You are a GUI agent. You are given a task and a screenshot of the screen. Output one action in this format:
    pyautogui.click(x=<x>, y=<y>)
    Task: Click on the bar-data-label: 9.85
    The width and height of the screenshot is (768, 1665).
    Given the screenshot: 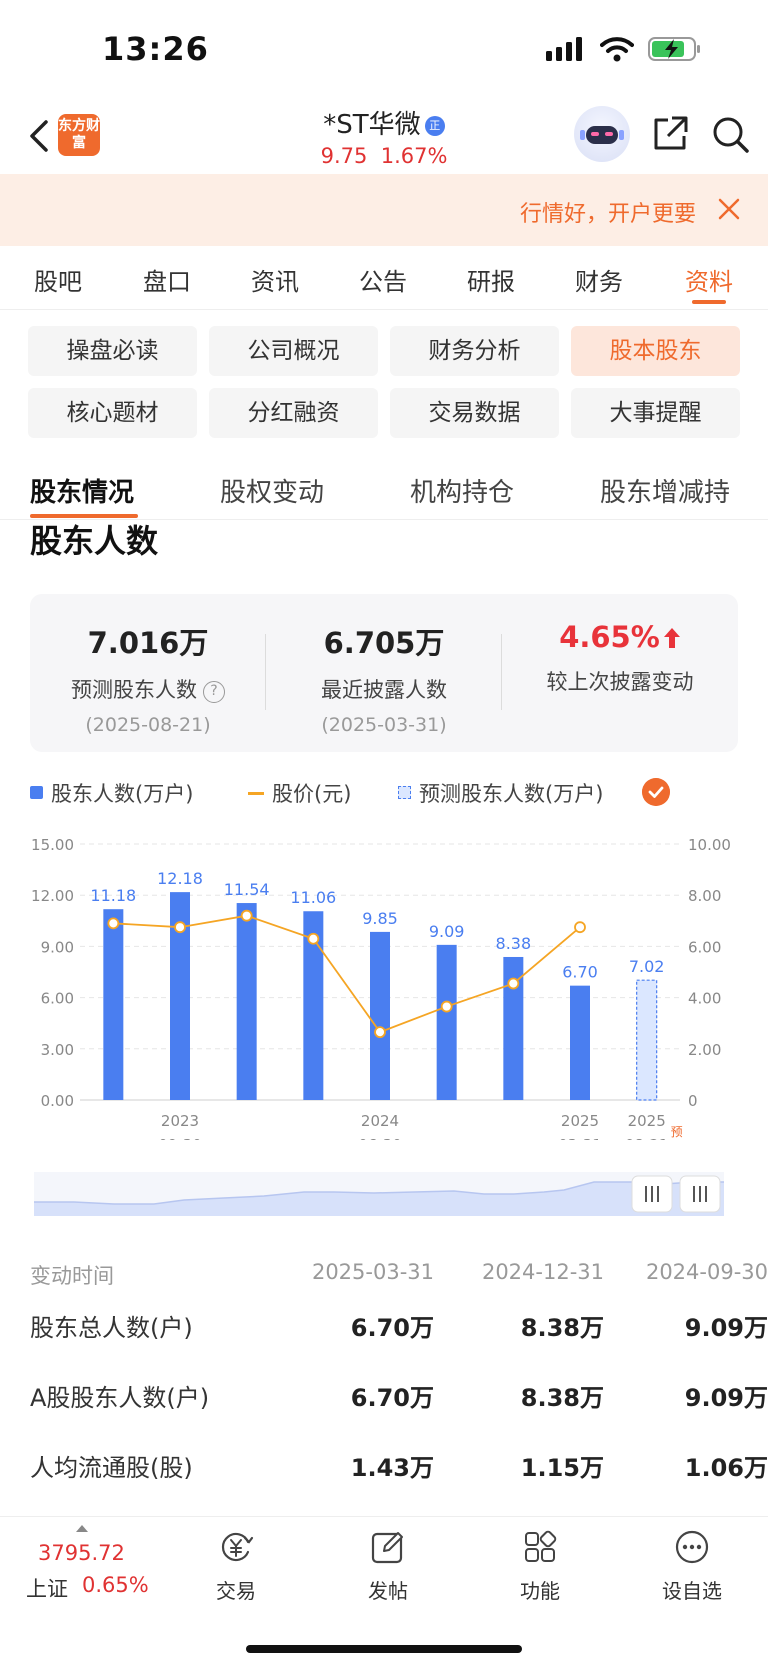 What is the action you would take?
    pyautogui.click(x=380, y=918)
    